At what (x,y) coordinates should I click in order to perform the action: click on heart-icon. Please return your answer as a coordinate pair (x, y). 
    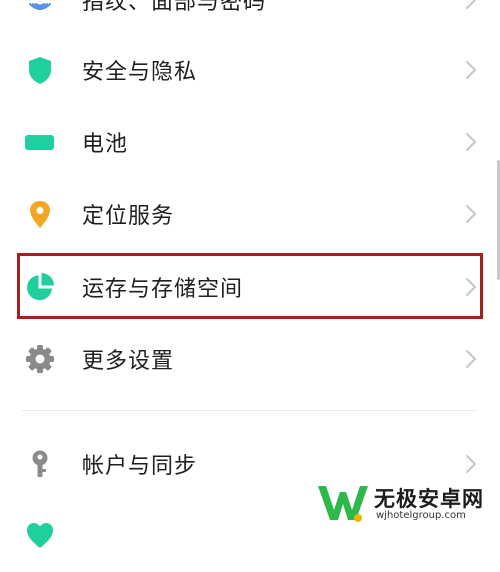
    Looking at the image, I should click on (40, 536).